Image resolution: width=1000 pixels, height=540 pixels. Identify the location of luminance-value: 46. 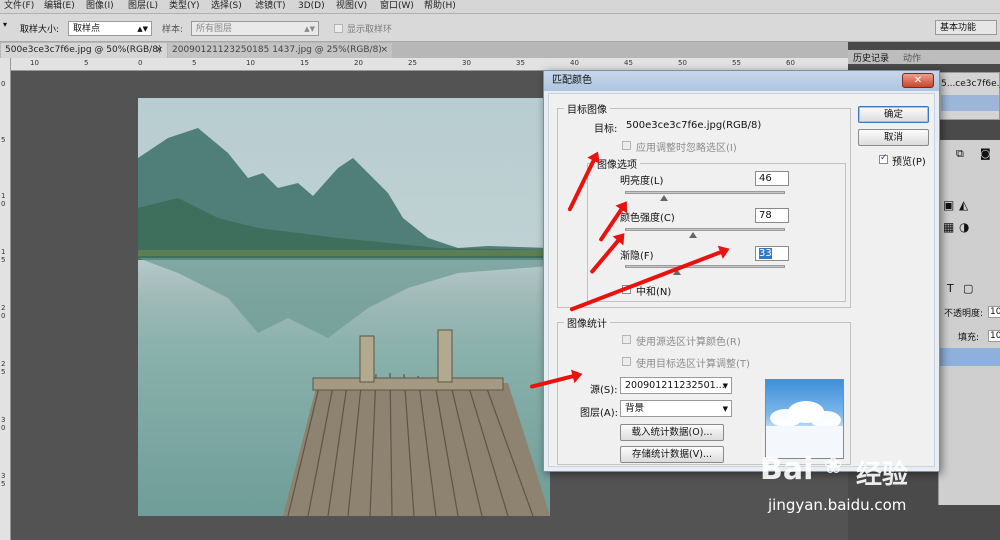
(765, 178).